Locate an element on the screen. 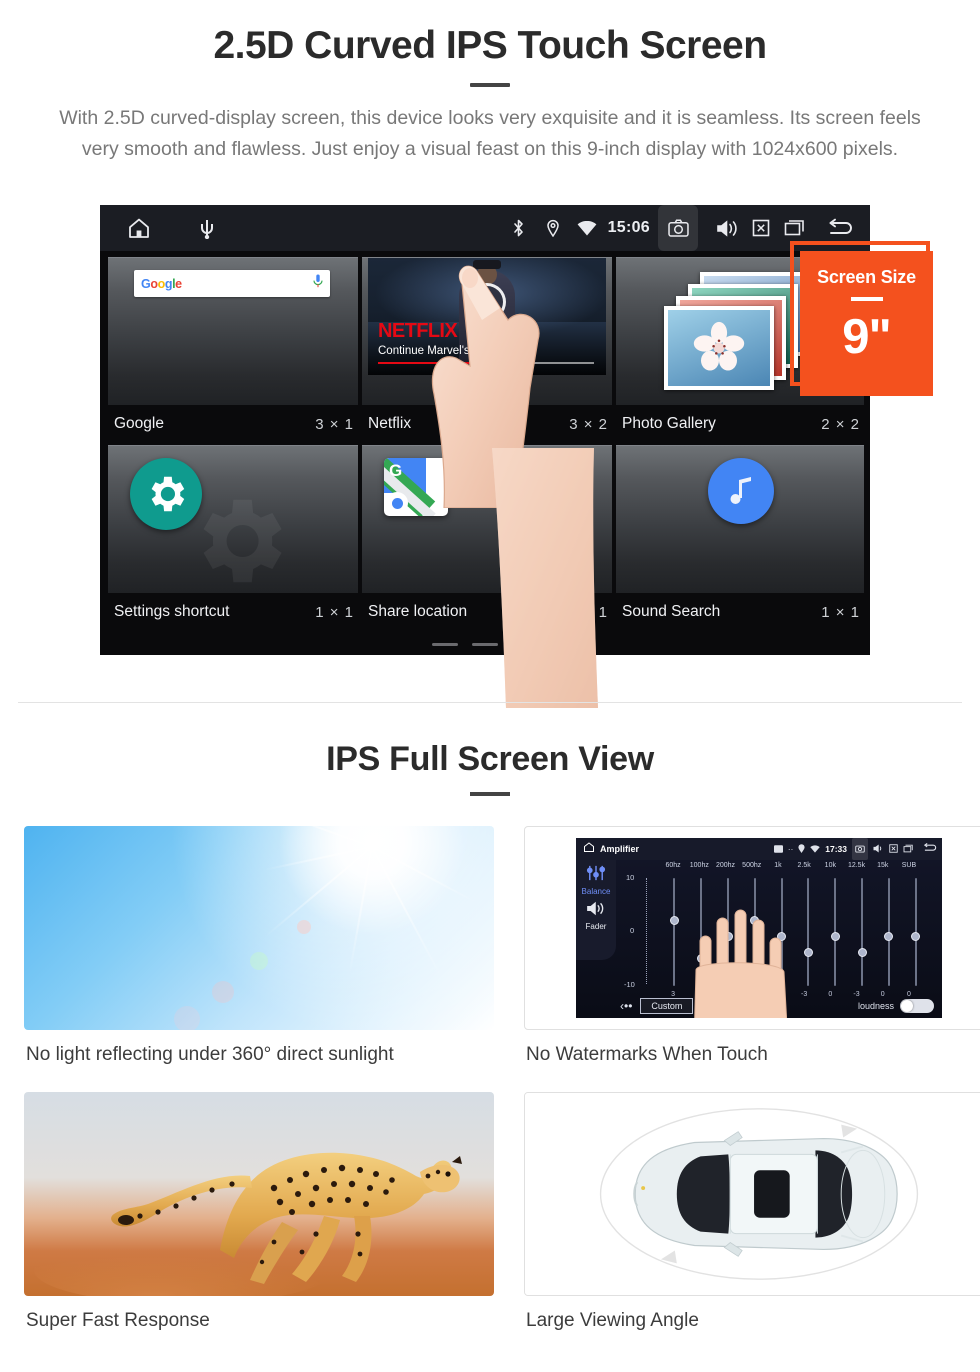 This screenshot has height=1372, width=980. netflix-caption: Continue Marvel's Daredevil is located at coordinates (450, 351).